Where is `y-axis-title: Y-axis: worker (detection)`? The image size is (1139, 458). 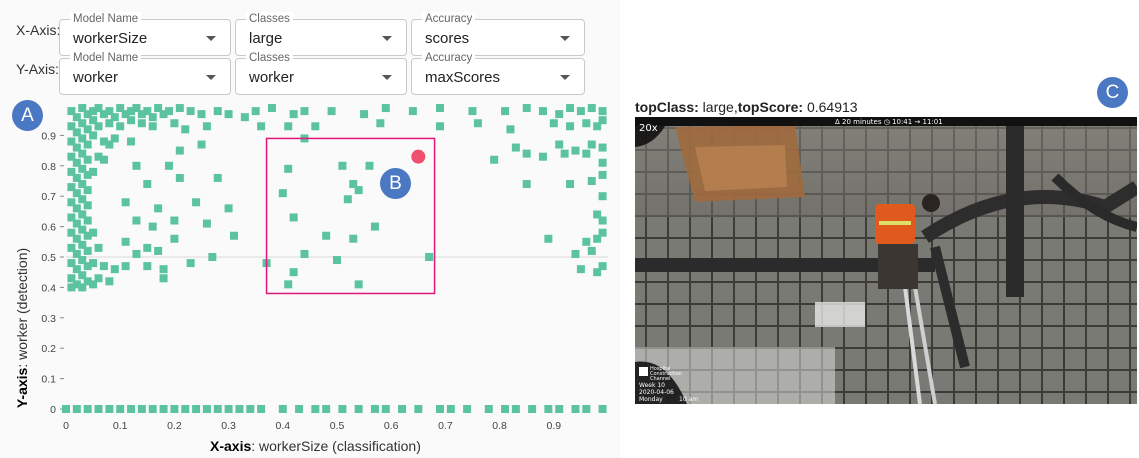 y-axis-title: Y-axis: worker (detection) is located at coordinates (22, 328).